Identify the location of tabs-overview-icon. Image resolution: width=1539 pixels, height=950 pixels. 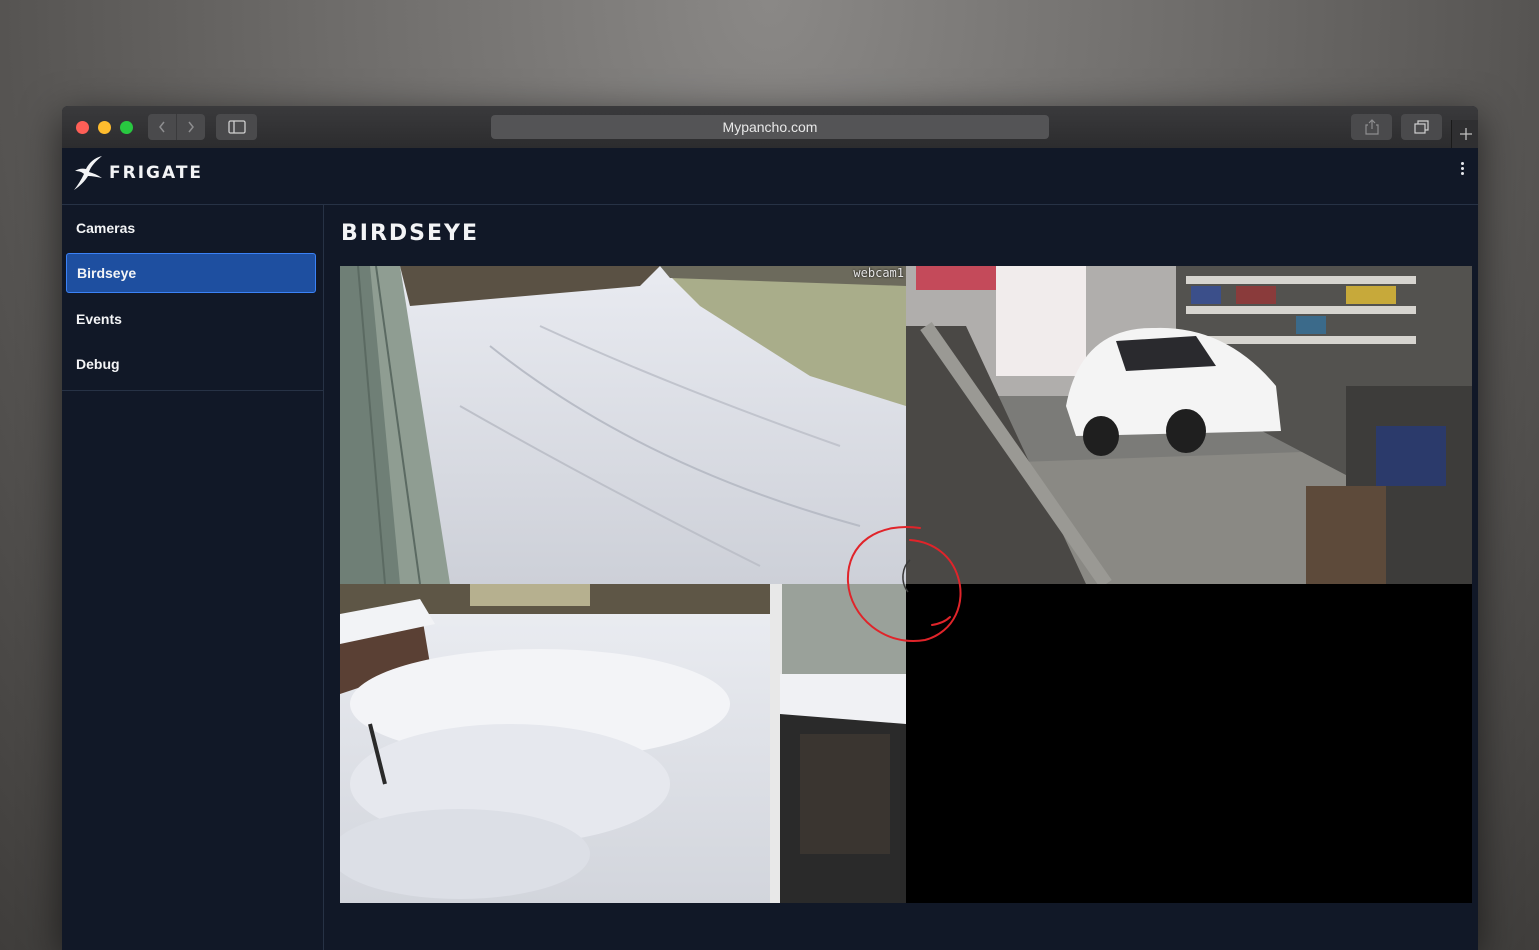
(1421, 127).